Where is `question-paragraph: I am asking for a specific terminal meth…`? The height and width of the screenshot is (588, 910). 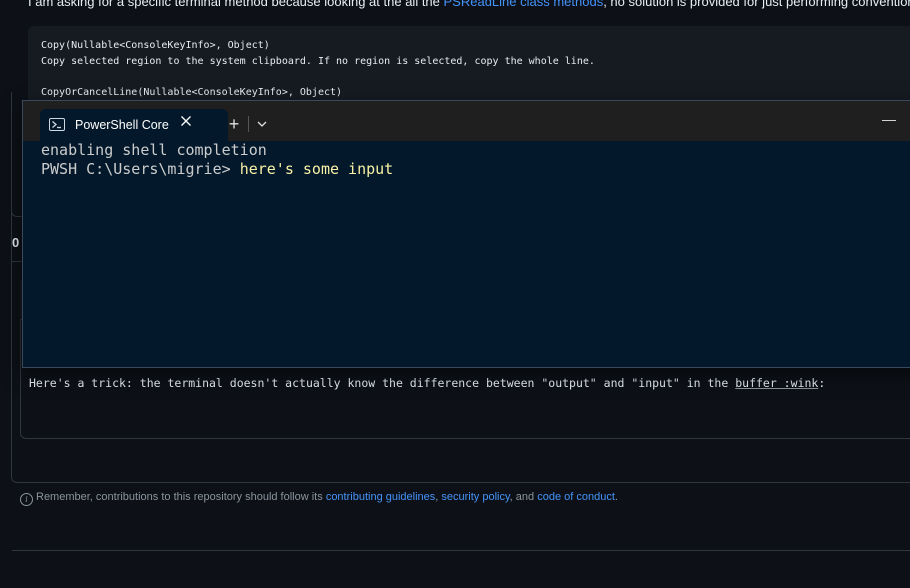
question-paragraph: I am asking for a specific terminal meth… is located at coordinates (469, 4).